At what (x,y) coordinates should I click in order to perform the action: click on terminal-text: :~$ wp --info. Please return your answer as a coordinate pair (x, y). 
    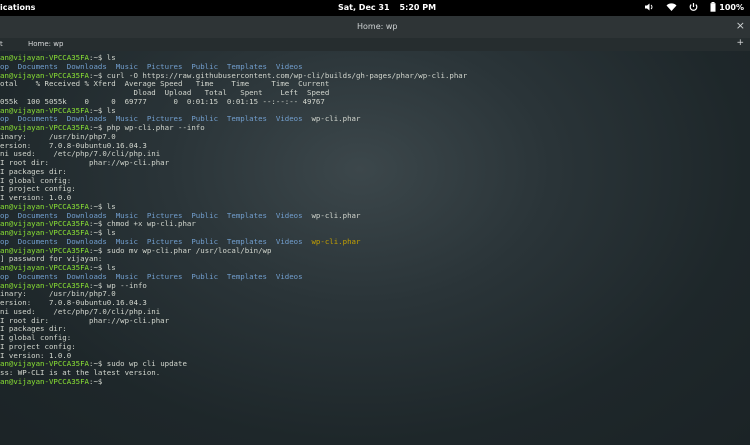
    Looking at the image, I should click on (118, 285).